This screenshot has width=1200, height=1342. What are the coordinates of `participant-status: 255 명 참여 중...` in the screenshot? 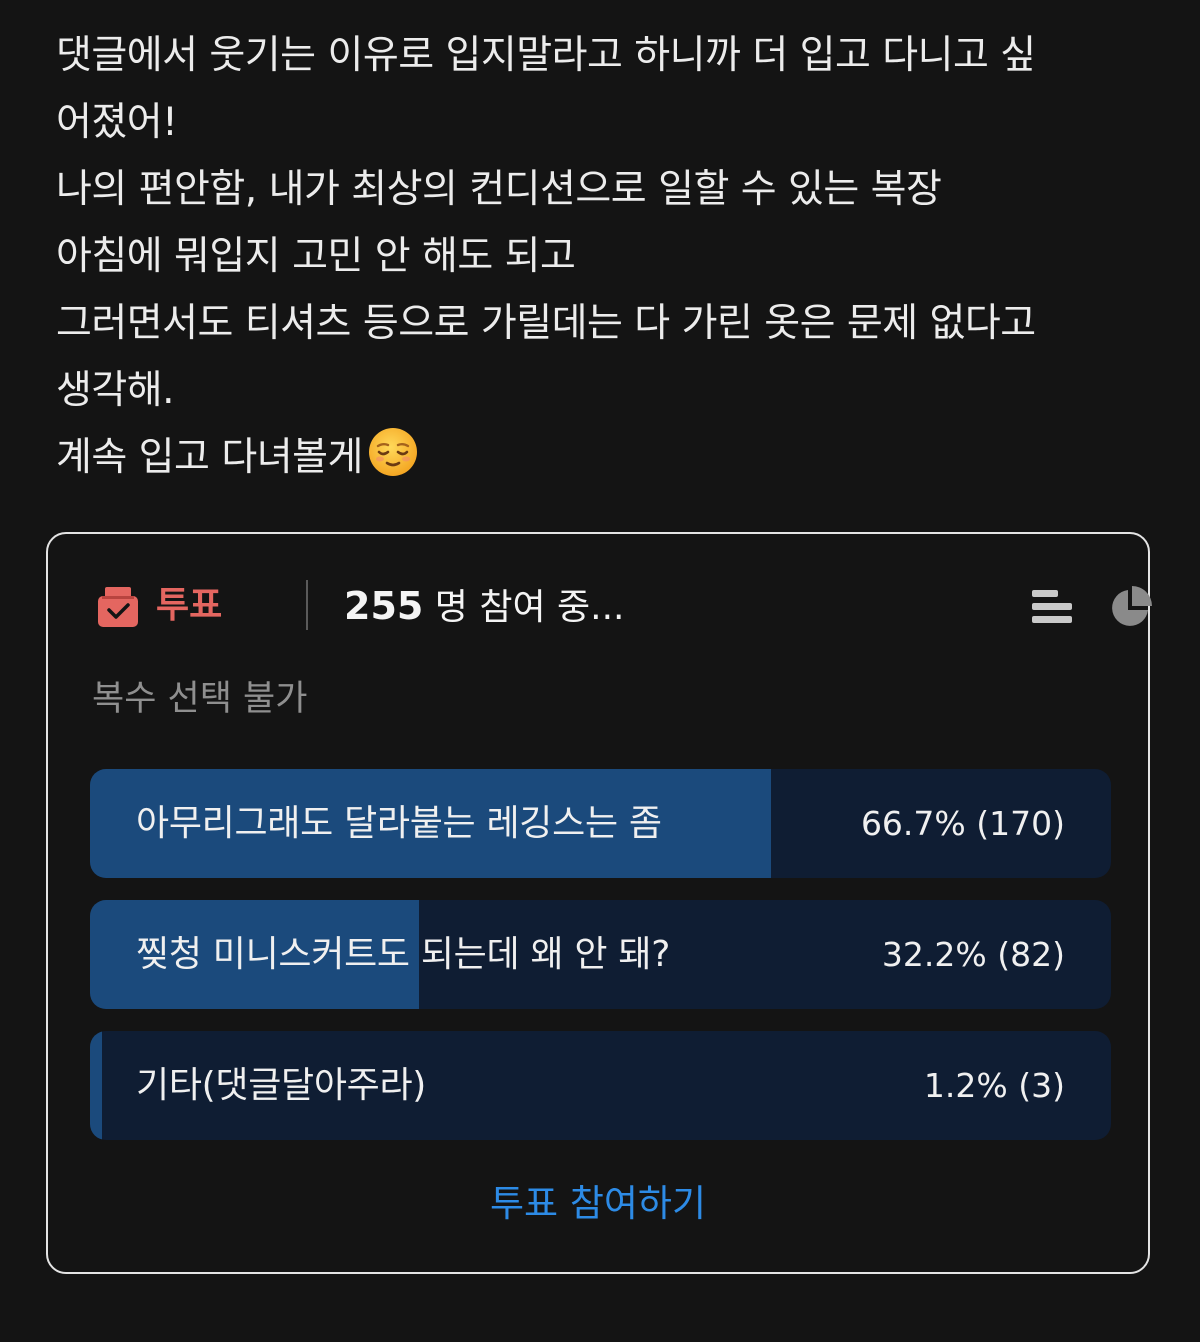 It's located at (484, 607).